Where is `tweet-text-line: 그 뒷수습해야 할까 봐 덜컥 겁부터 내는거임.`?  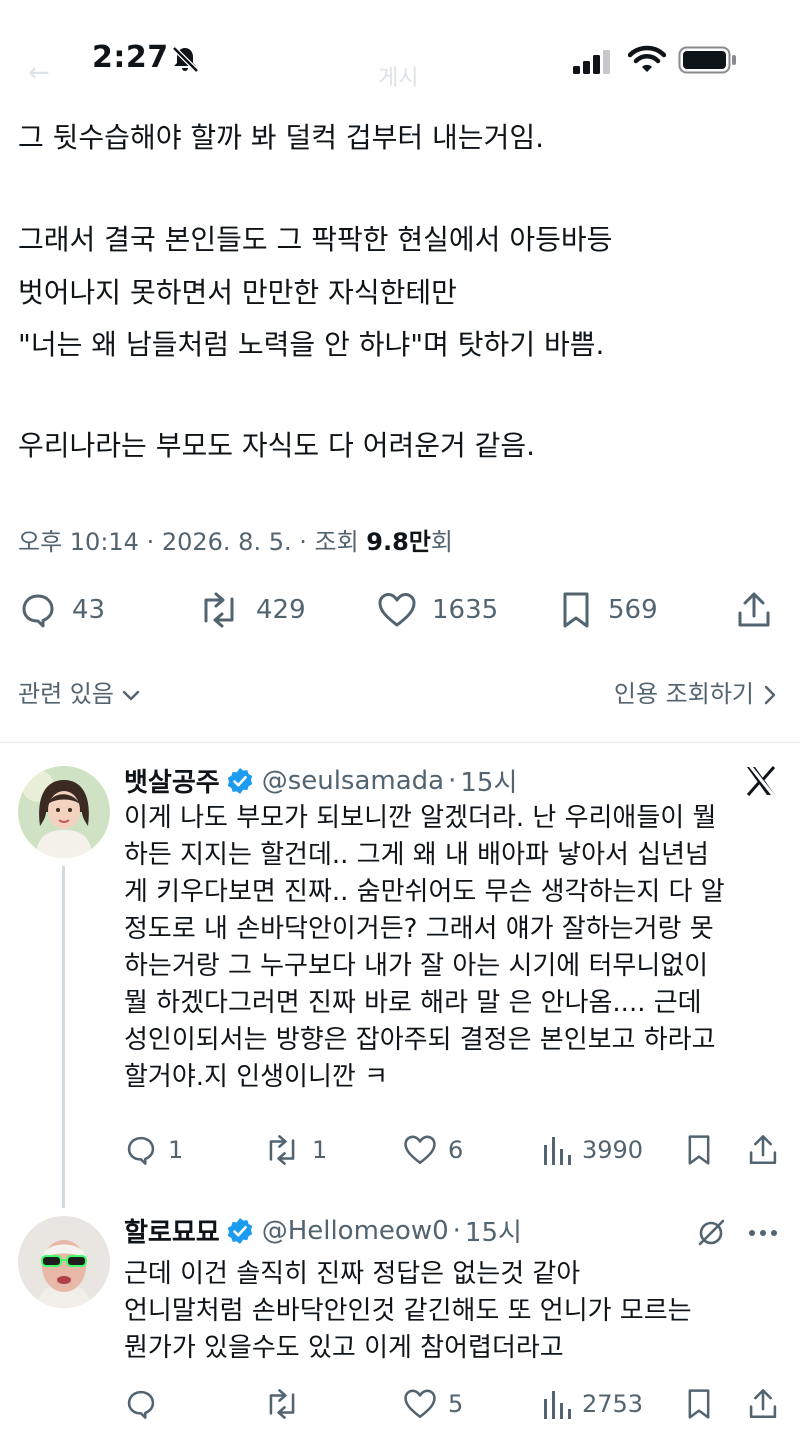
tweet-text-line: 그 뒷수습해야 할까 봐 덜컥 겁부터 내는거임. is located at coordinates (281, 137).